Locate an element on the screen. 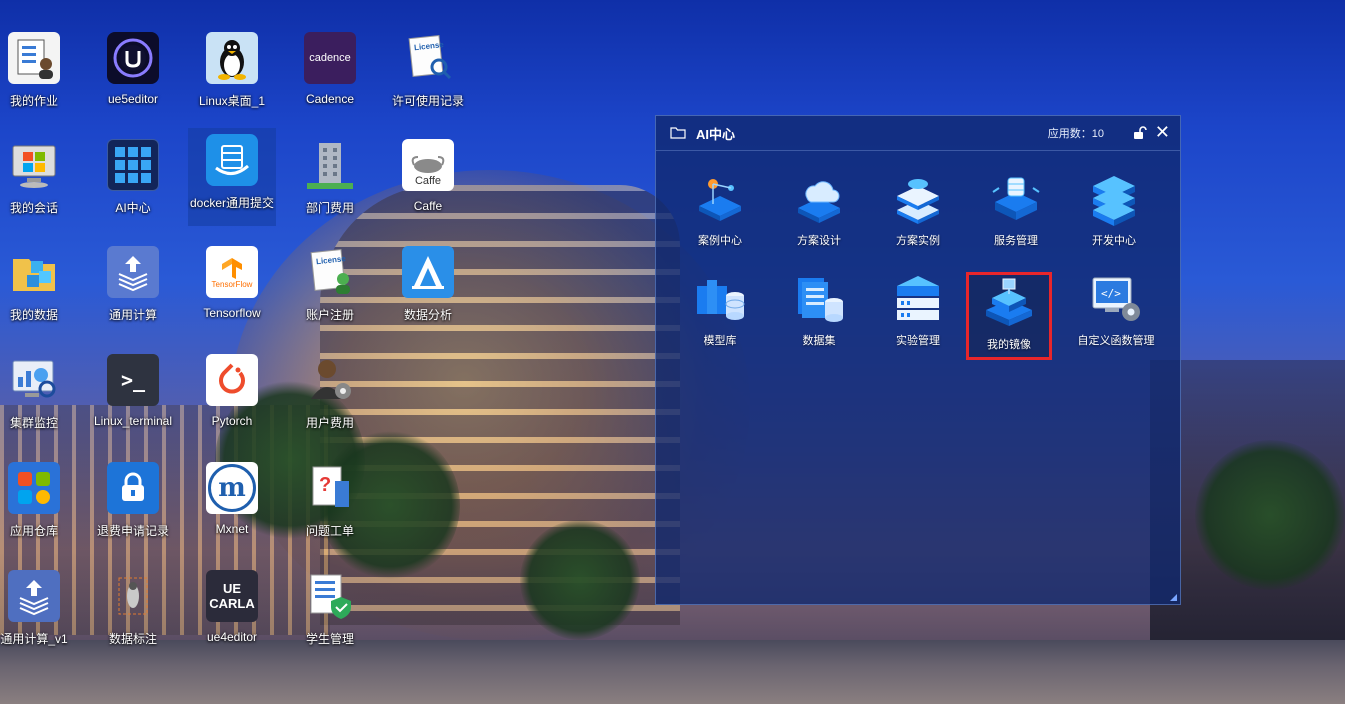 The width and height of the screenshot is (1345, 704). desktop-icon-cadence: cadence Cadence is located at coordinates (330, 74).